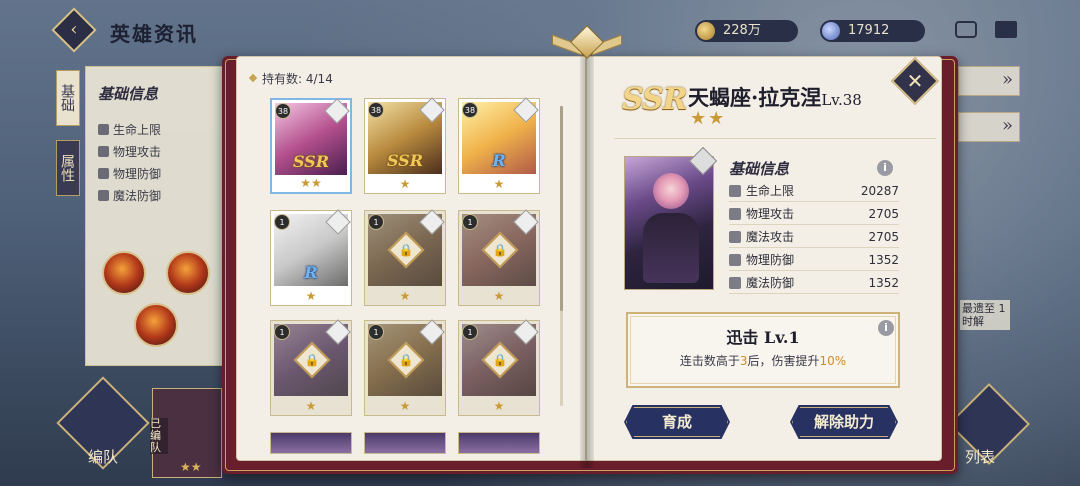 Image resolution: width=1080 pixels, height=486 pixels. What do you see at coordinates (311, 257) in the screenshot?
I see `hero-card: 1 R ★` at bounding box center [311, 257].